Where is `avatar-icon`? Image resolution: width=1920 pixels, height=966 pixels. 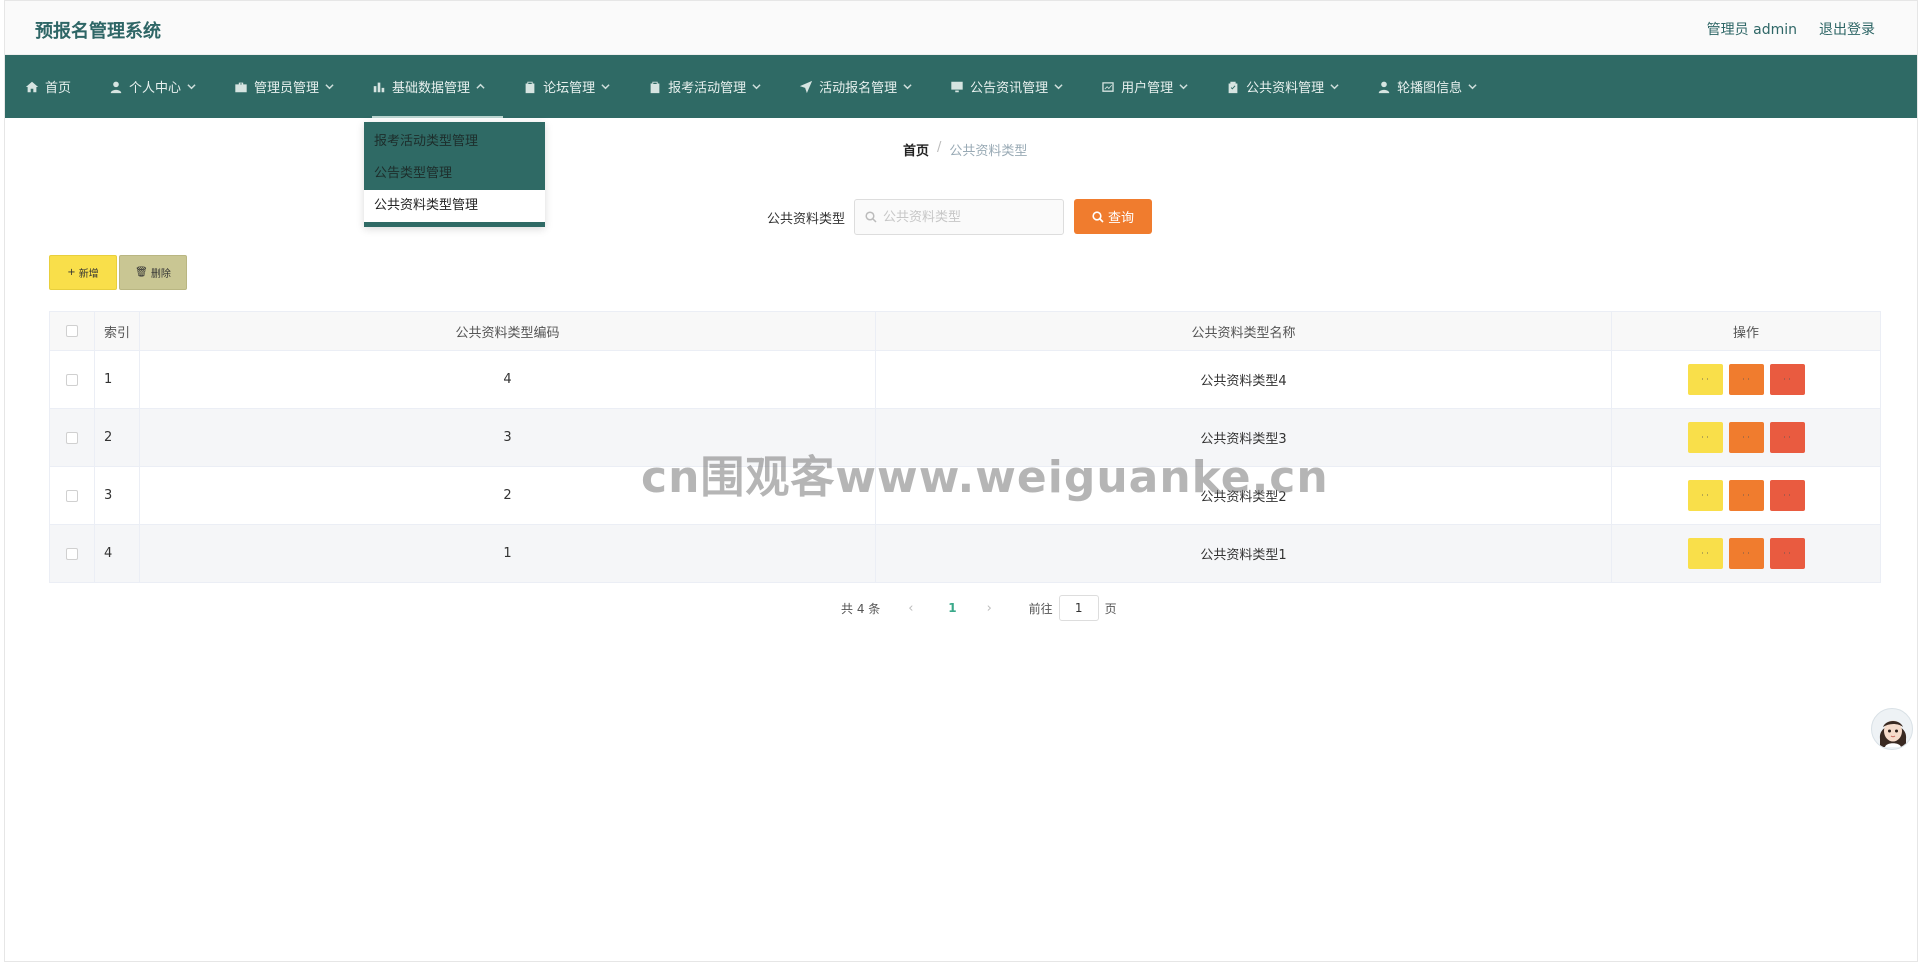 avatar-icon is located at coordinates (1893, 733).